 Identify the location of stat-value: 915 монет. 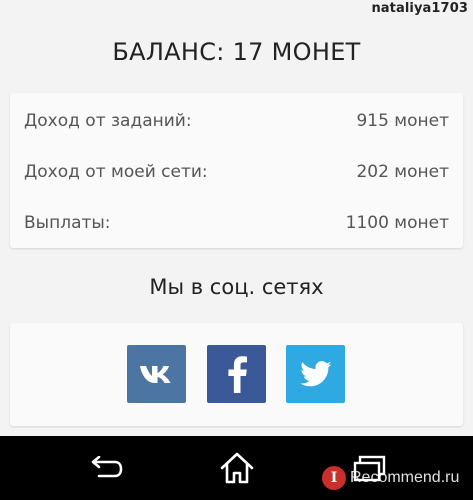
(402, 121).